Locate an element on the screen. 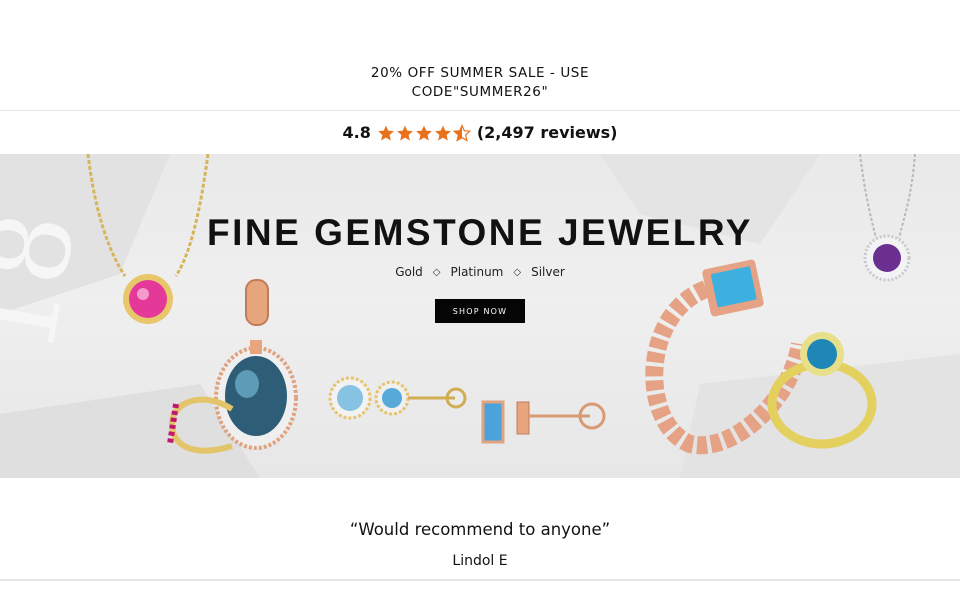 The image size is (960, 600). blue-topaz-halo-stud is located at coordinates (397, 398).